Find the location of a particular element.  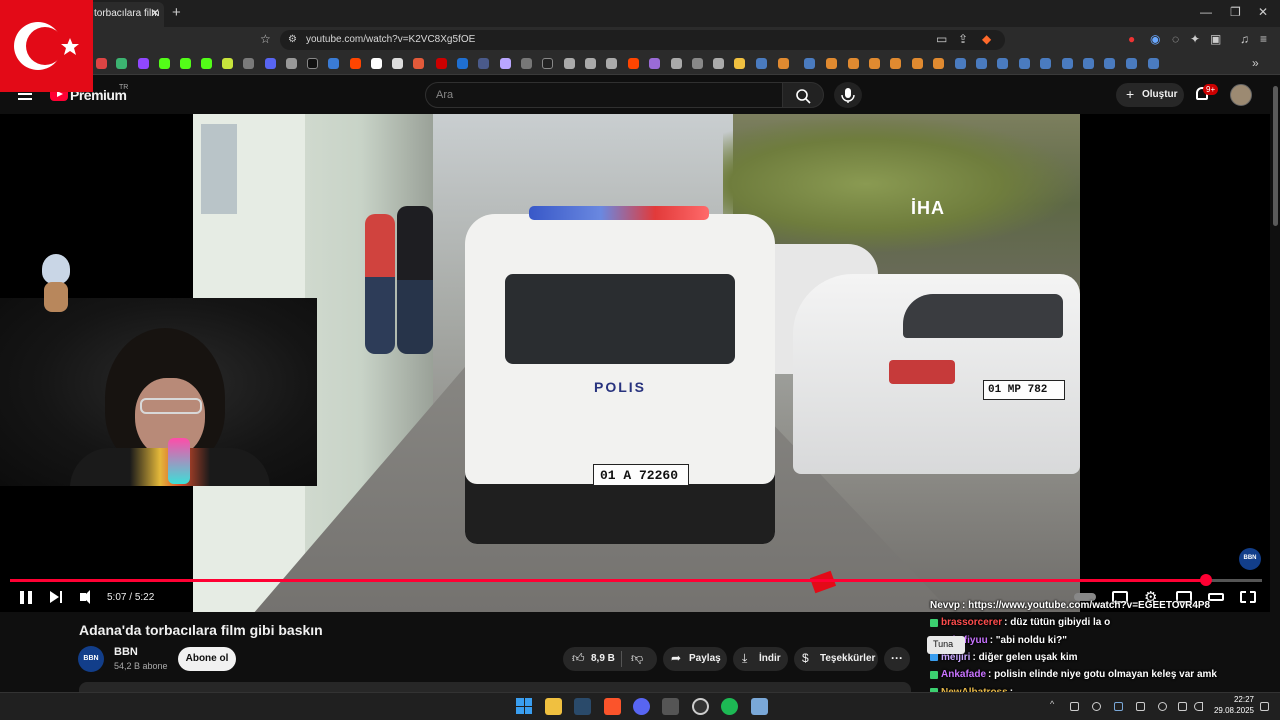

scrollbar-thumb is located at coordinates (1275, 156).